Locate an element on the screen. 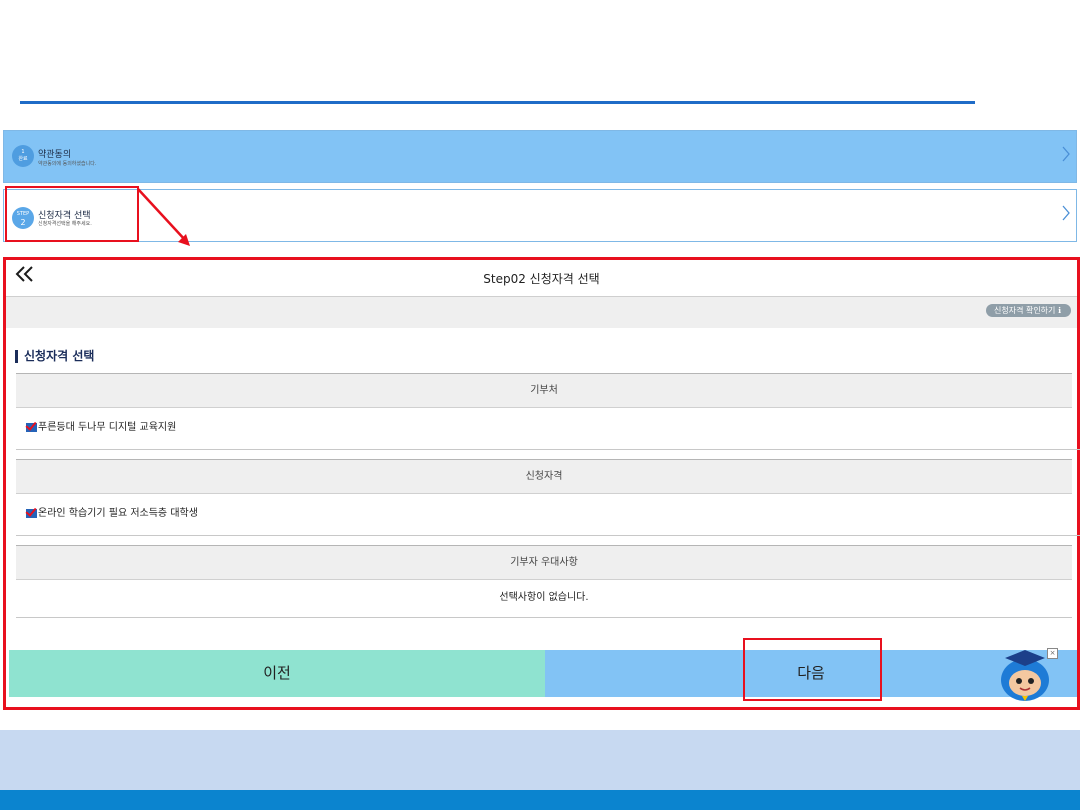 Image resolution: width=1080 pixels, height=810 pixels. donor-option: 푸른등대 두나무 디지털 교육지원 is located at coordinates (548, 428).